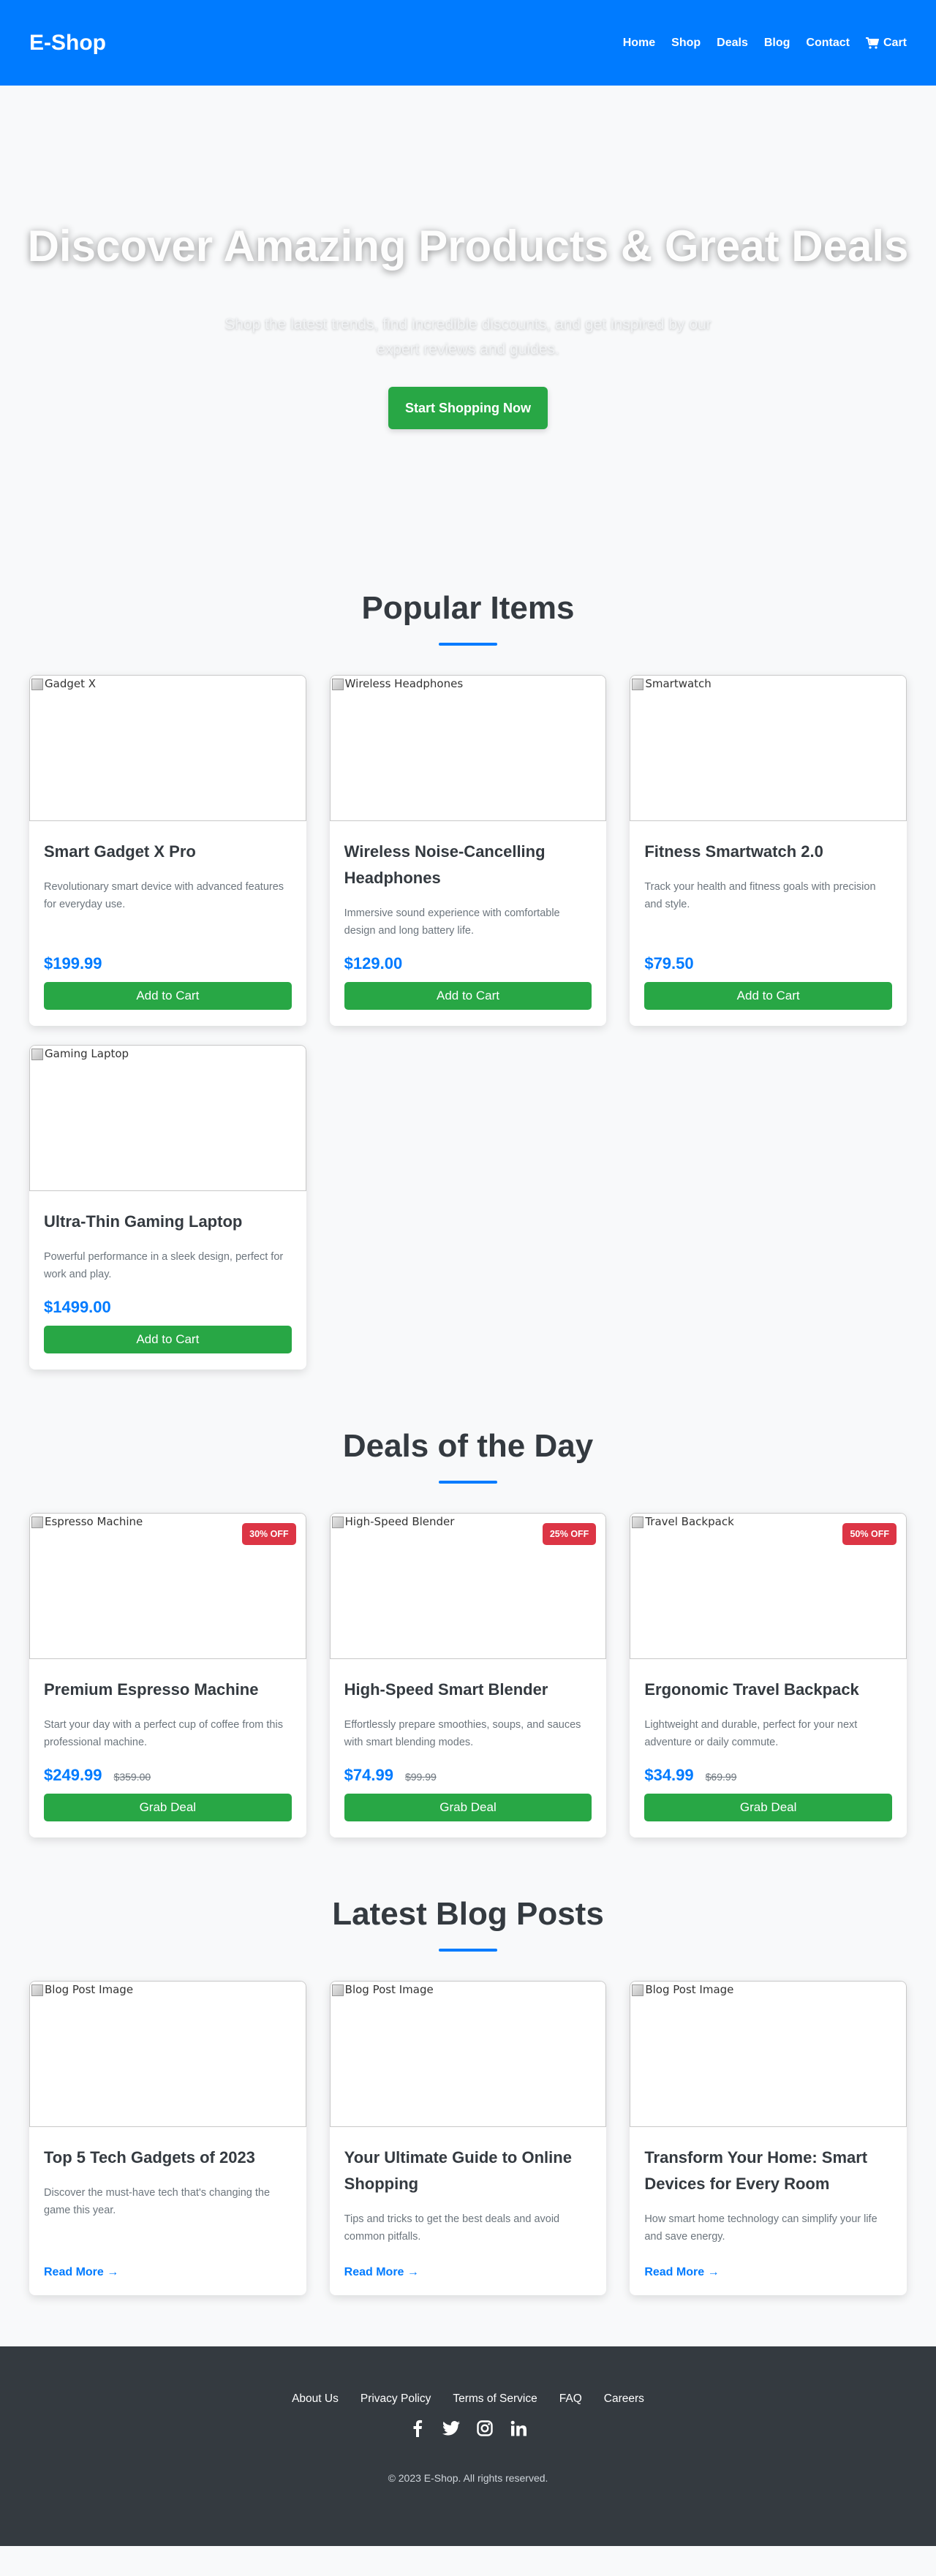 The height and width of the screenshot is (2576, 936). Describe the element at coordinates (468, 247) in the screenshot. I see `hero-title: Discover Amazing Products & Great Deals` at that location.